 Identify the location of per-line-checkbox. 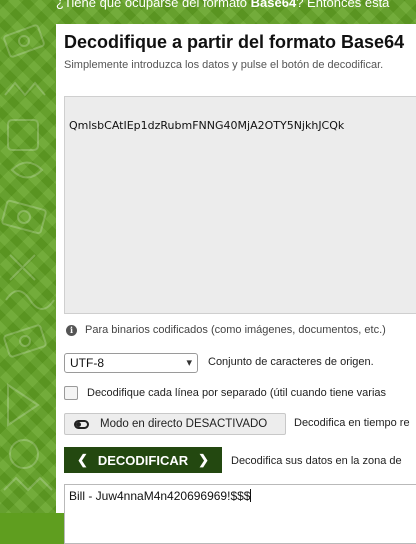
(71, 393).